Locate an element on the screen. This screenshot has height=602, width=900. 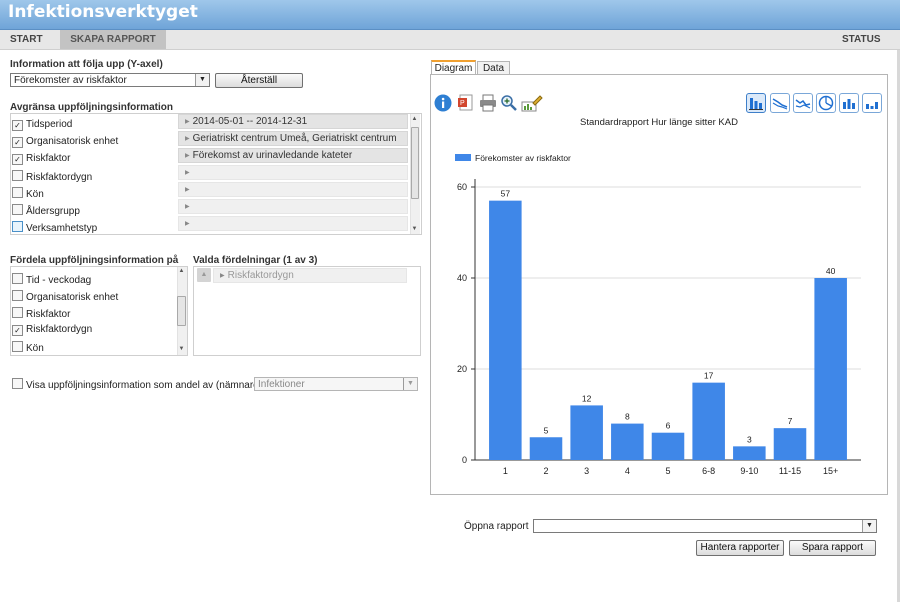
distribute-scroll-thumb is located at coordinates (181, 311).